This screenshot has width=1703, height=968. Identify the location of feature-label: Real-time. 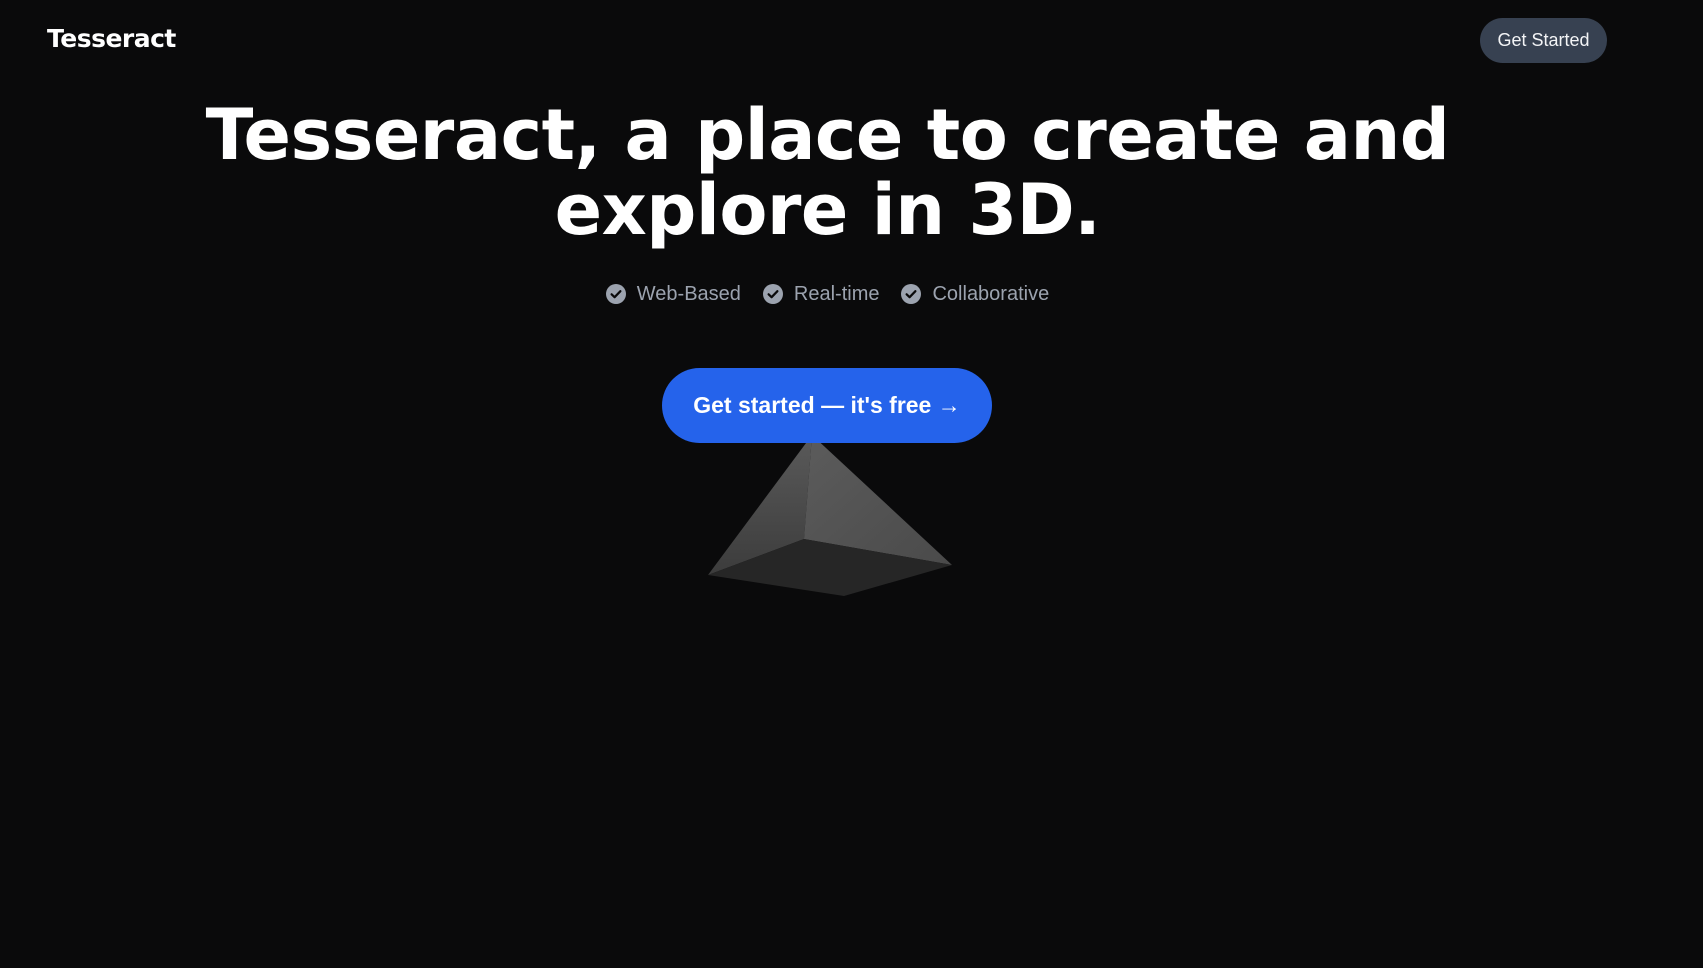
(836, 293).